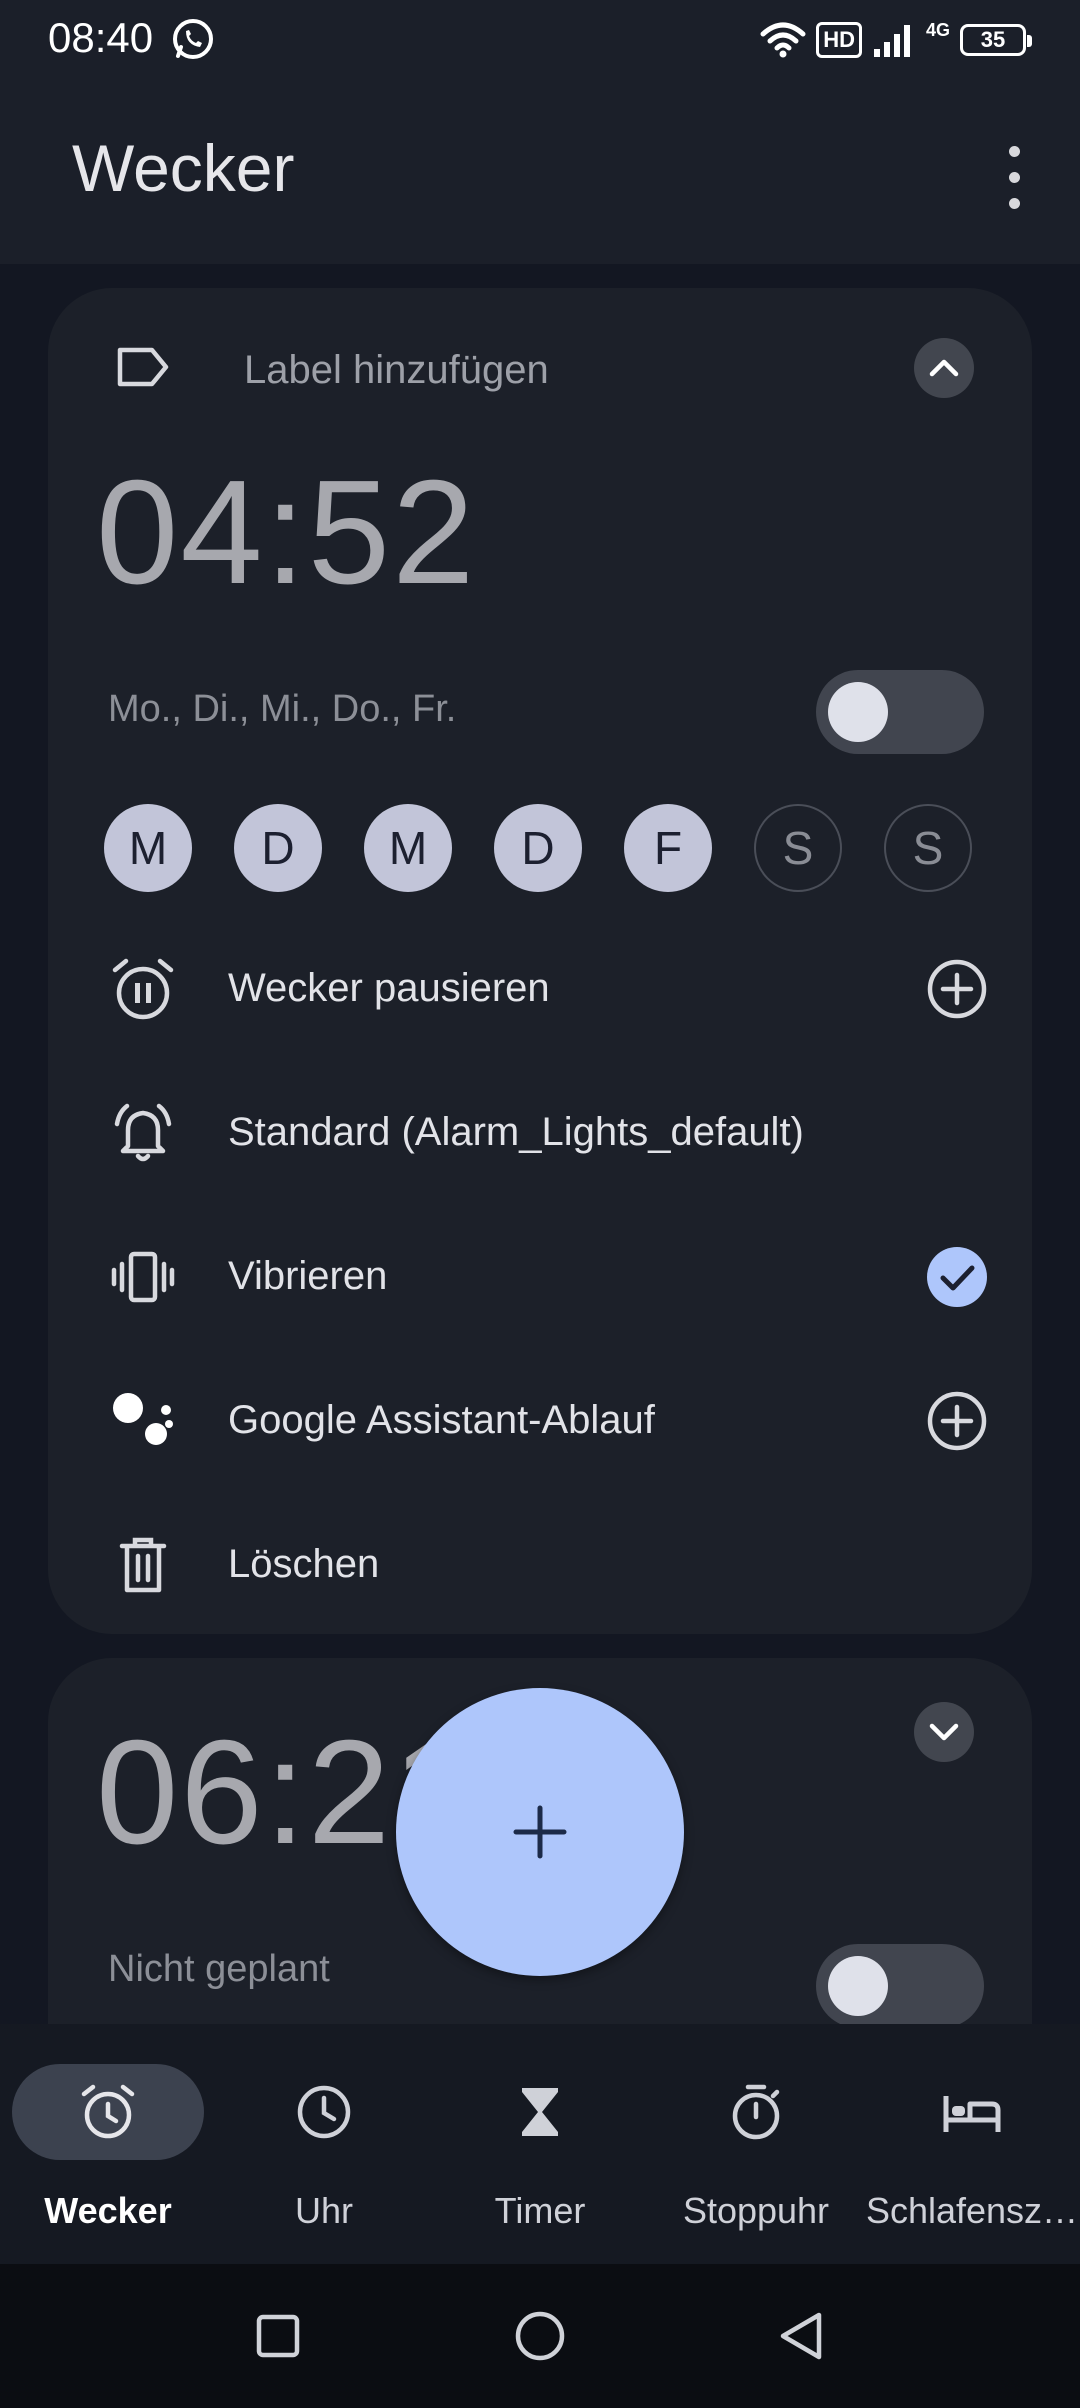 Image resolution: width=1080 pixels, height=2408 pixels. I want to click on alarm-time: 04:52, so click(286, 533).